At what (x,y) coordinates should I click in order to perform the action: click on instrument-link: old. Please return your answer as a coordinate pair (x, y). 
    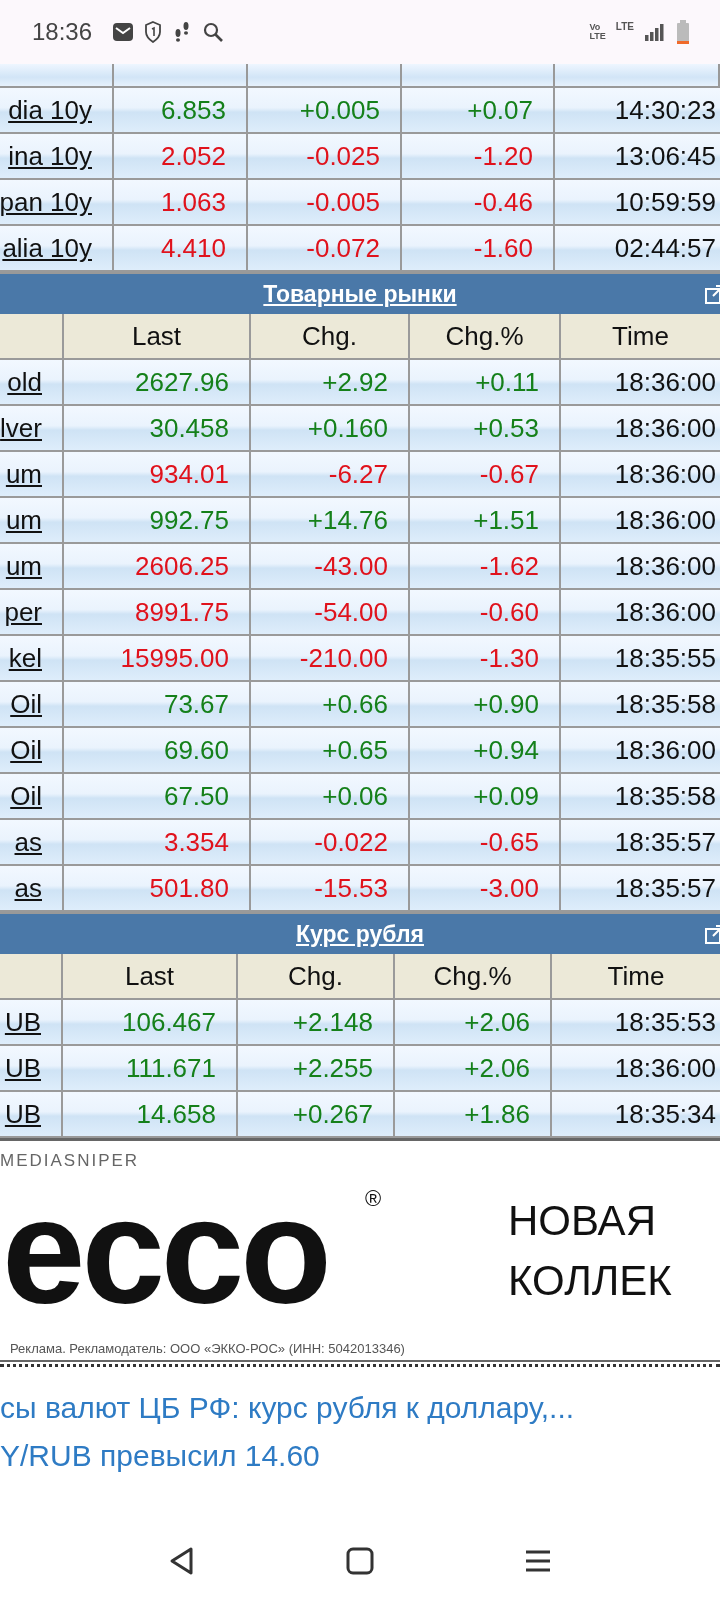
    Looking at the image, I should click on (24, 382).